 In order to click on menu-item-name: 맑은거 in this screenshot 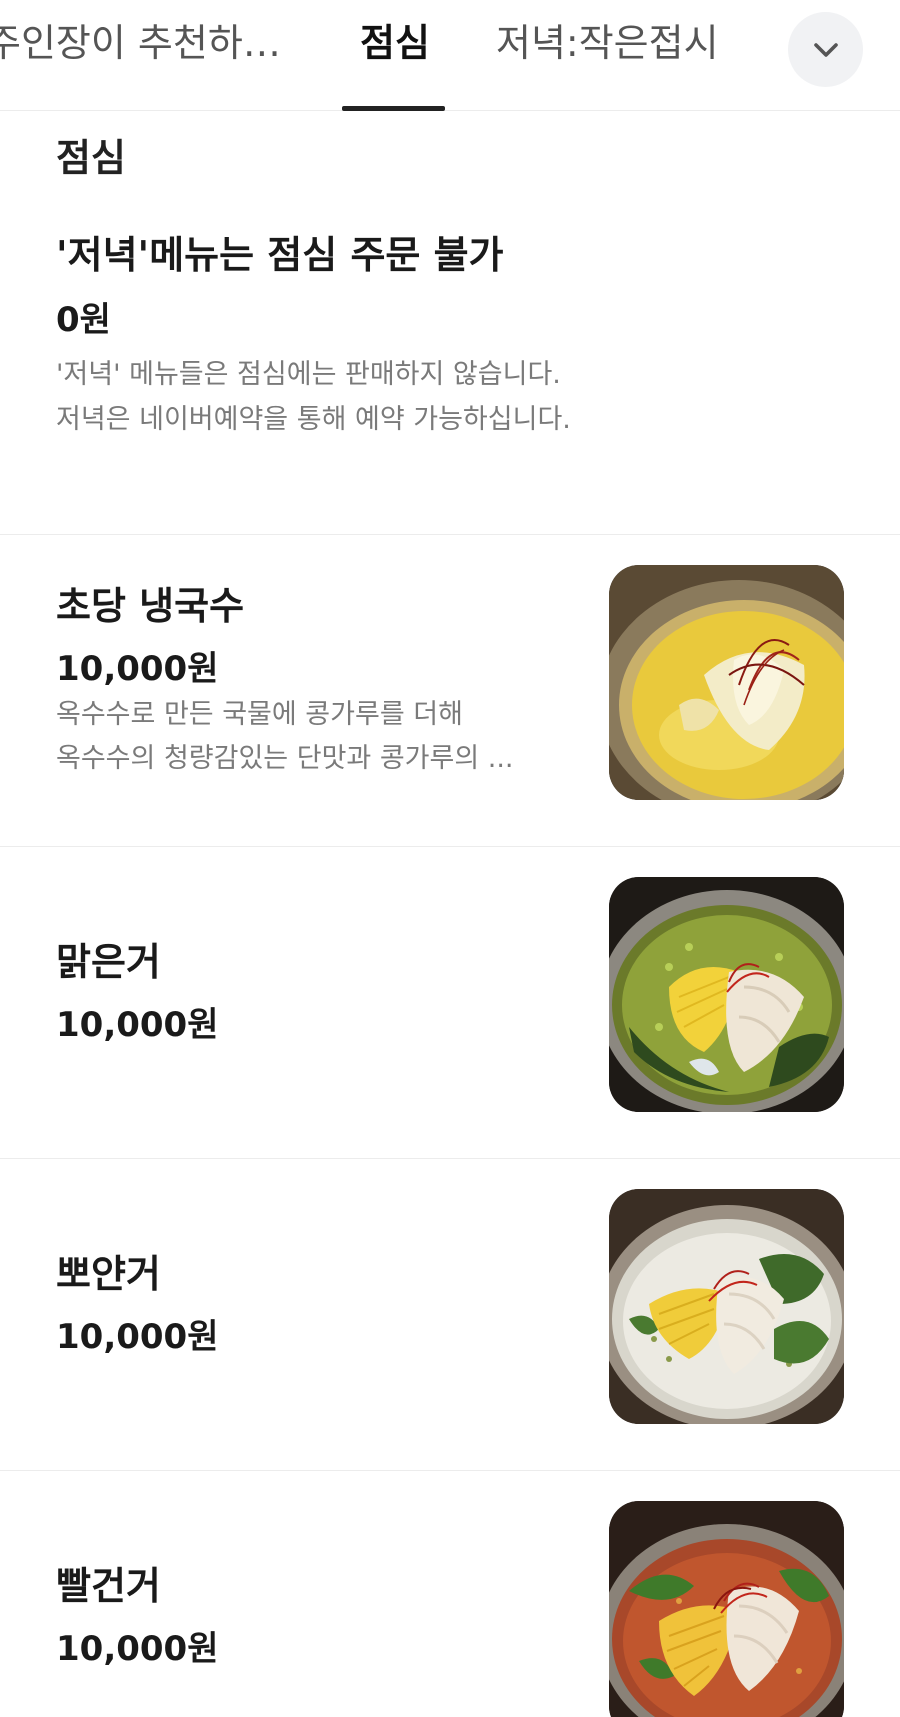, I will do `click(108, 962)`.